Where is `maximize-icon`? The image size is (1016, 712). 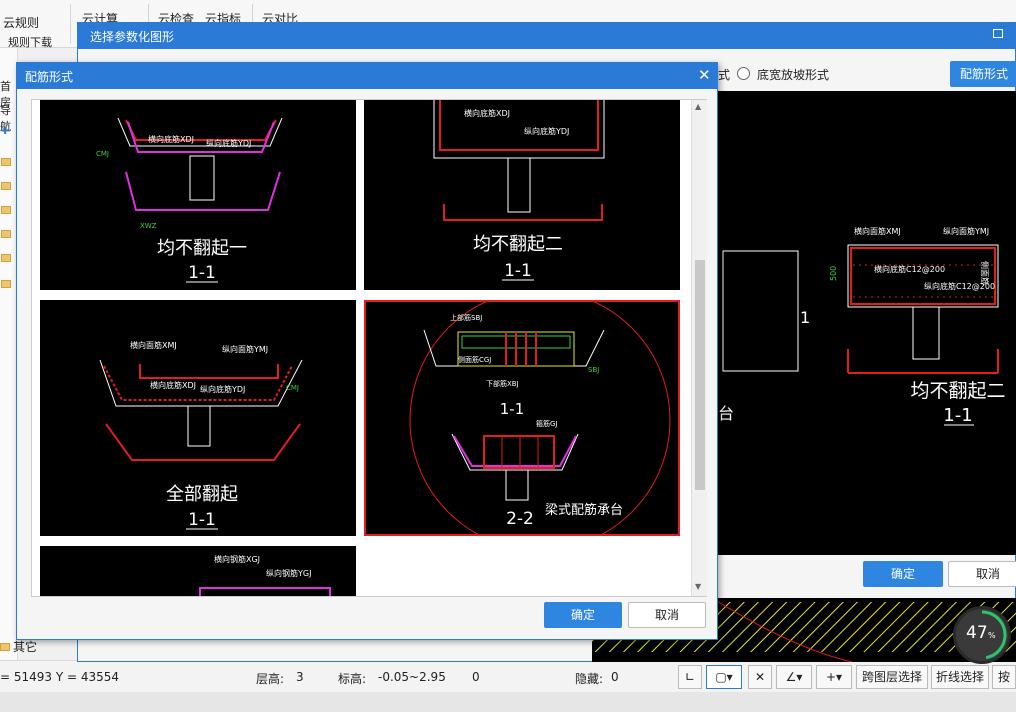 maximize-icon is located at coordinates (998, 33).